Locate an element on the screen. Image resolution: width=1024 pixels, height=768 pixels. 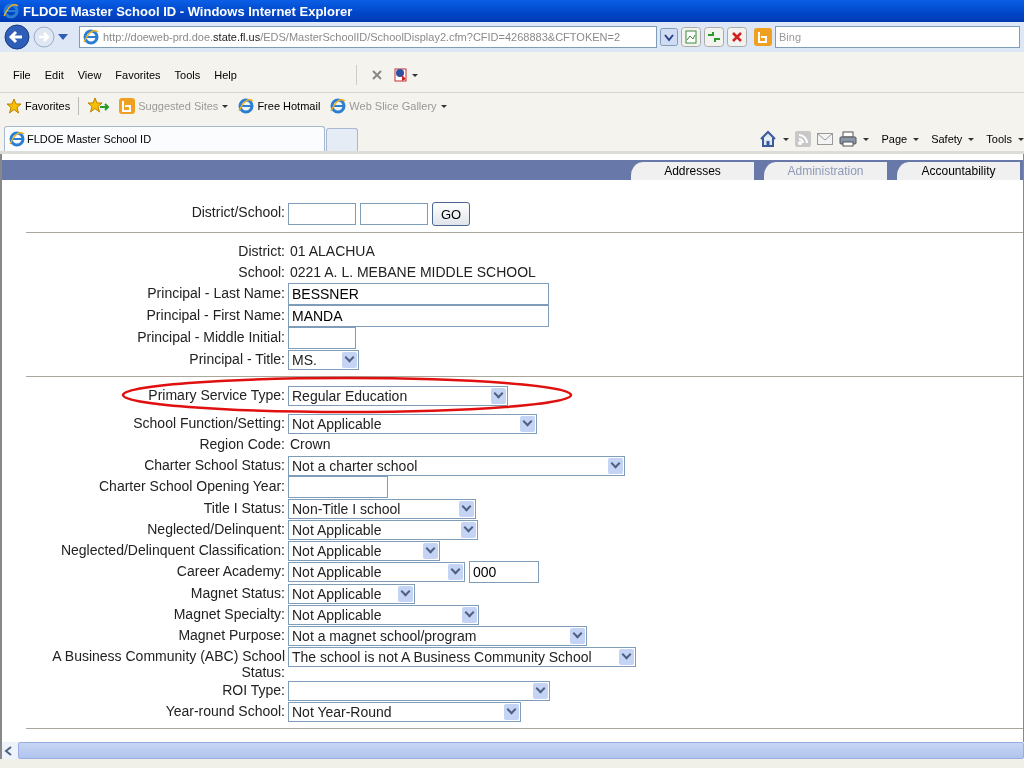
field-label: A Business Community (ABC) School Status: is located at coordinates (168, 663).